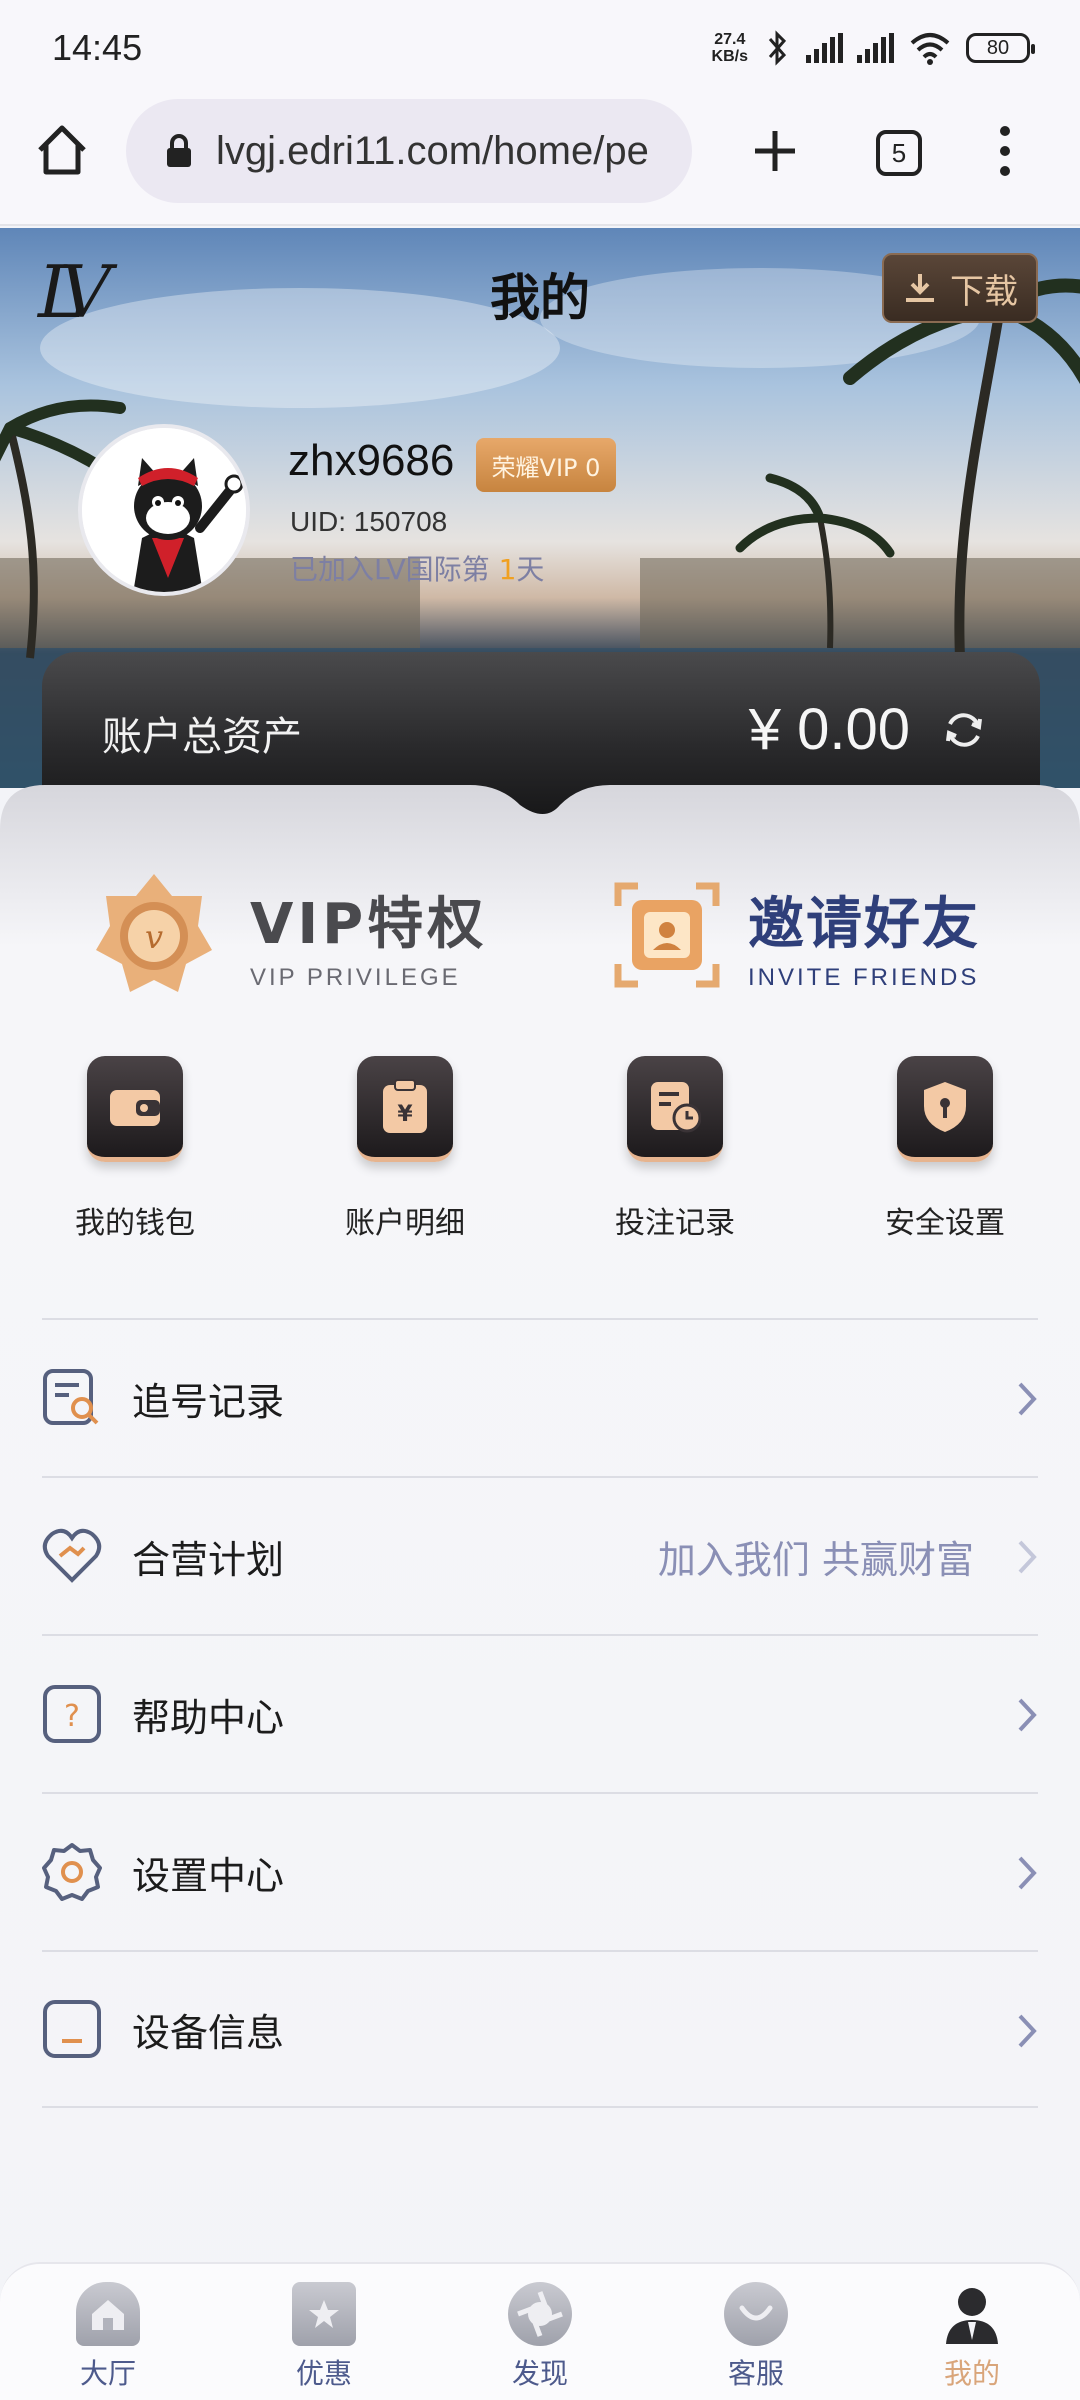 The height and width of the screenshot is (2400, 1080). I want to click on menu-label-help-center: 帮助中心, so click(208, 1717).